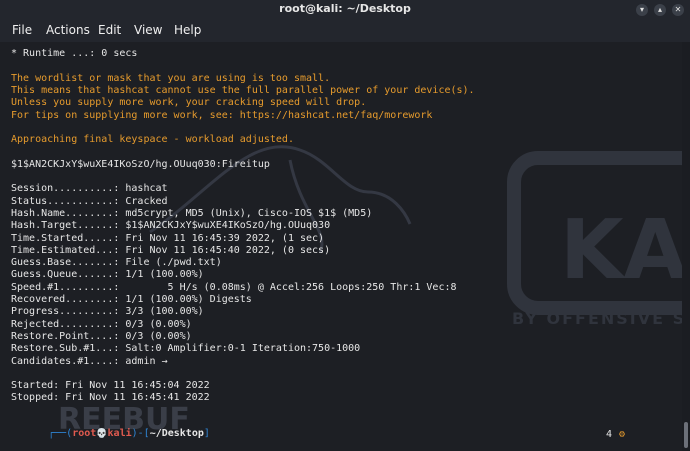 The width and height of the screenshot is (690, 451). What do you see at coordinates (74, 53) in the screenshot?
I see `output-line: * Runtime ...: 0 secs` at bounding box center [74, 53].